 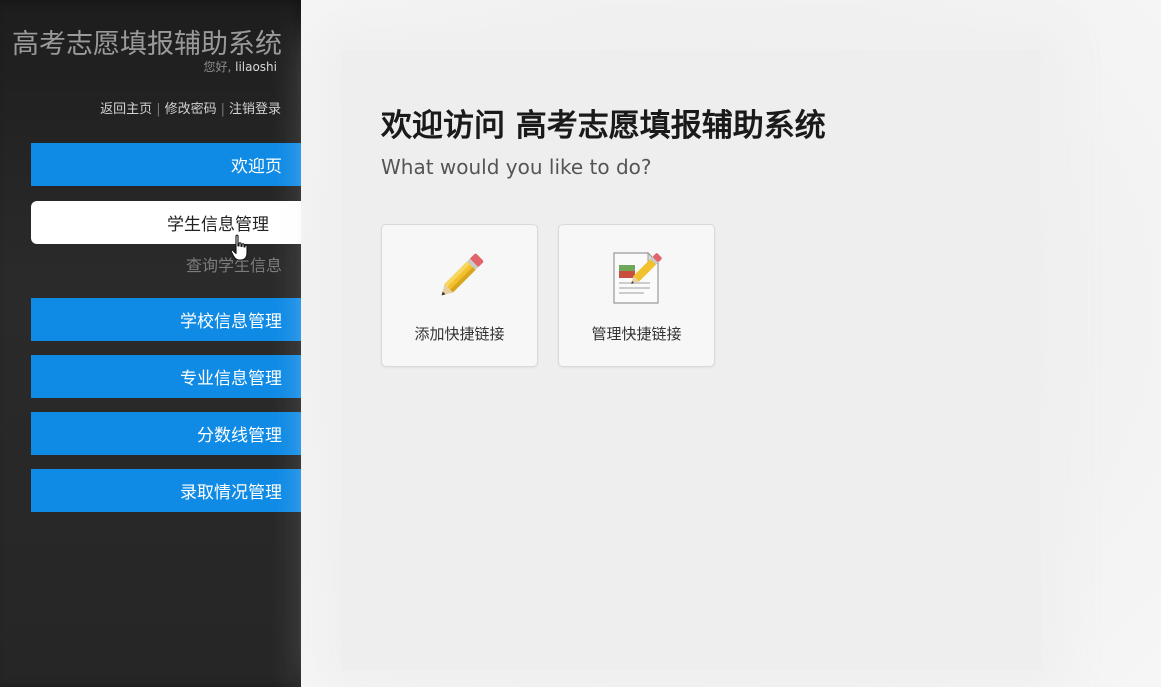 What do you see at coordinates (126, 109) in the screenshot?
I see `home-link: 返回主页` at bounding box center [126, 109].